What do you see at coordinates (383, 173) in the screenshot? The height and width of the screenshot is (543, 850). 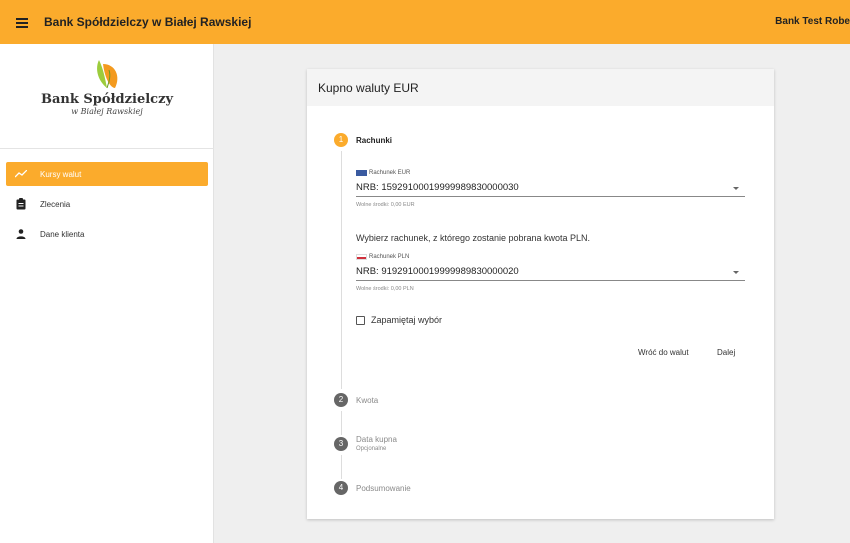 I see `eur-account-label: Rachunek EUR` at bounding box center [383, 173].